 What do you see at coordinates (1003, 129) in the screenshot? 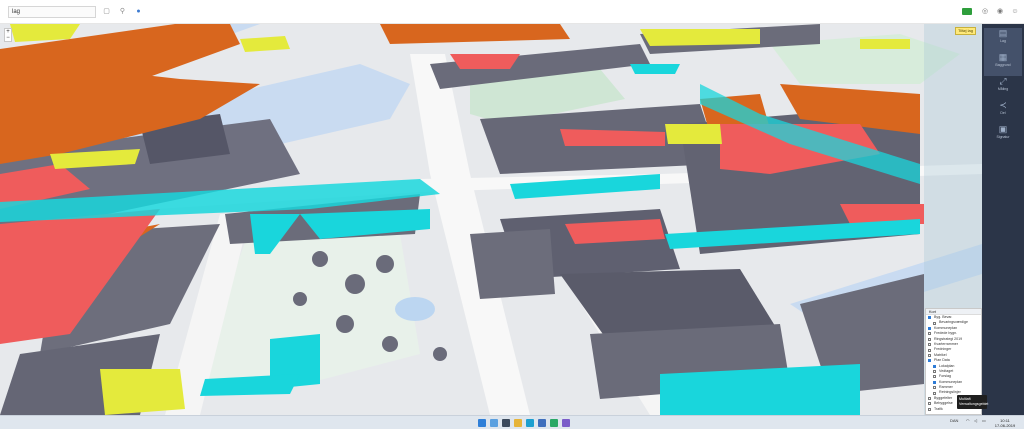
I see `legend-icon: ▣` at bounding box center [1003, 129].